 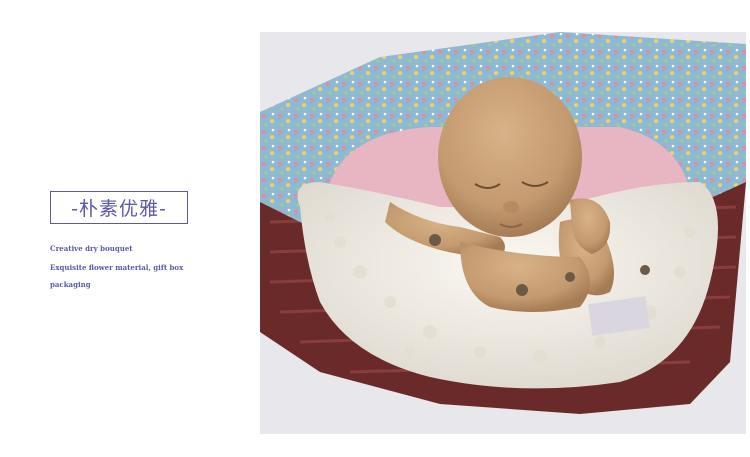 What do you see at coordinates (511, 207) in the screenshot?
I see `doll-nose` at bounding box center [511, 207].